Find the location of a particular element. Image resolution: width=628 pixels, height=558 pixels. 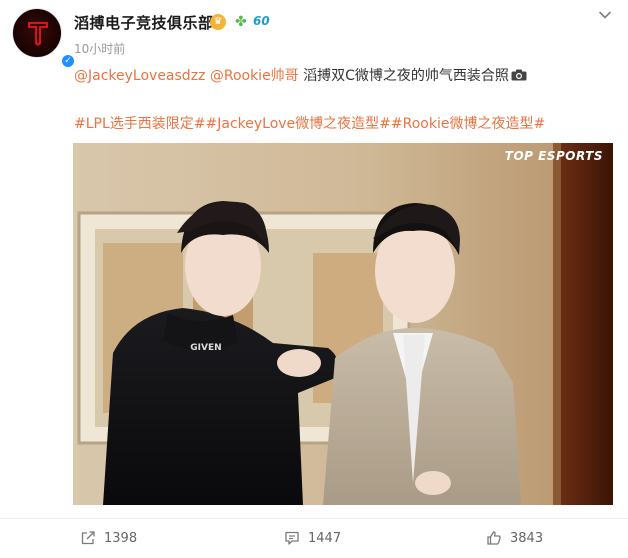

action-bar: 1398 1447 3843 is located at coordinates (314, 536).